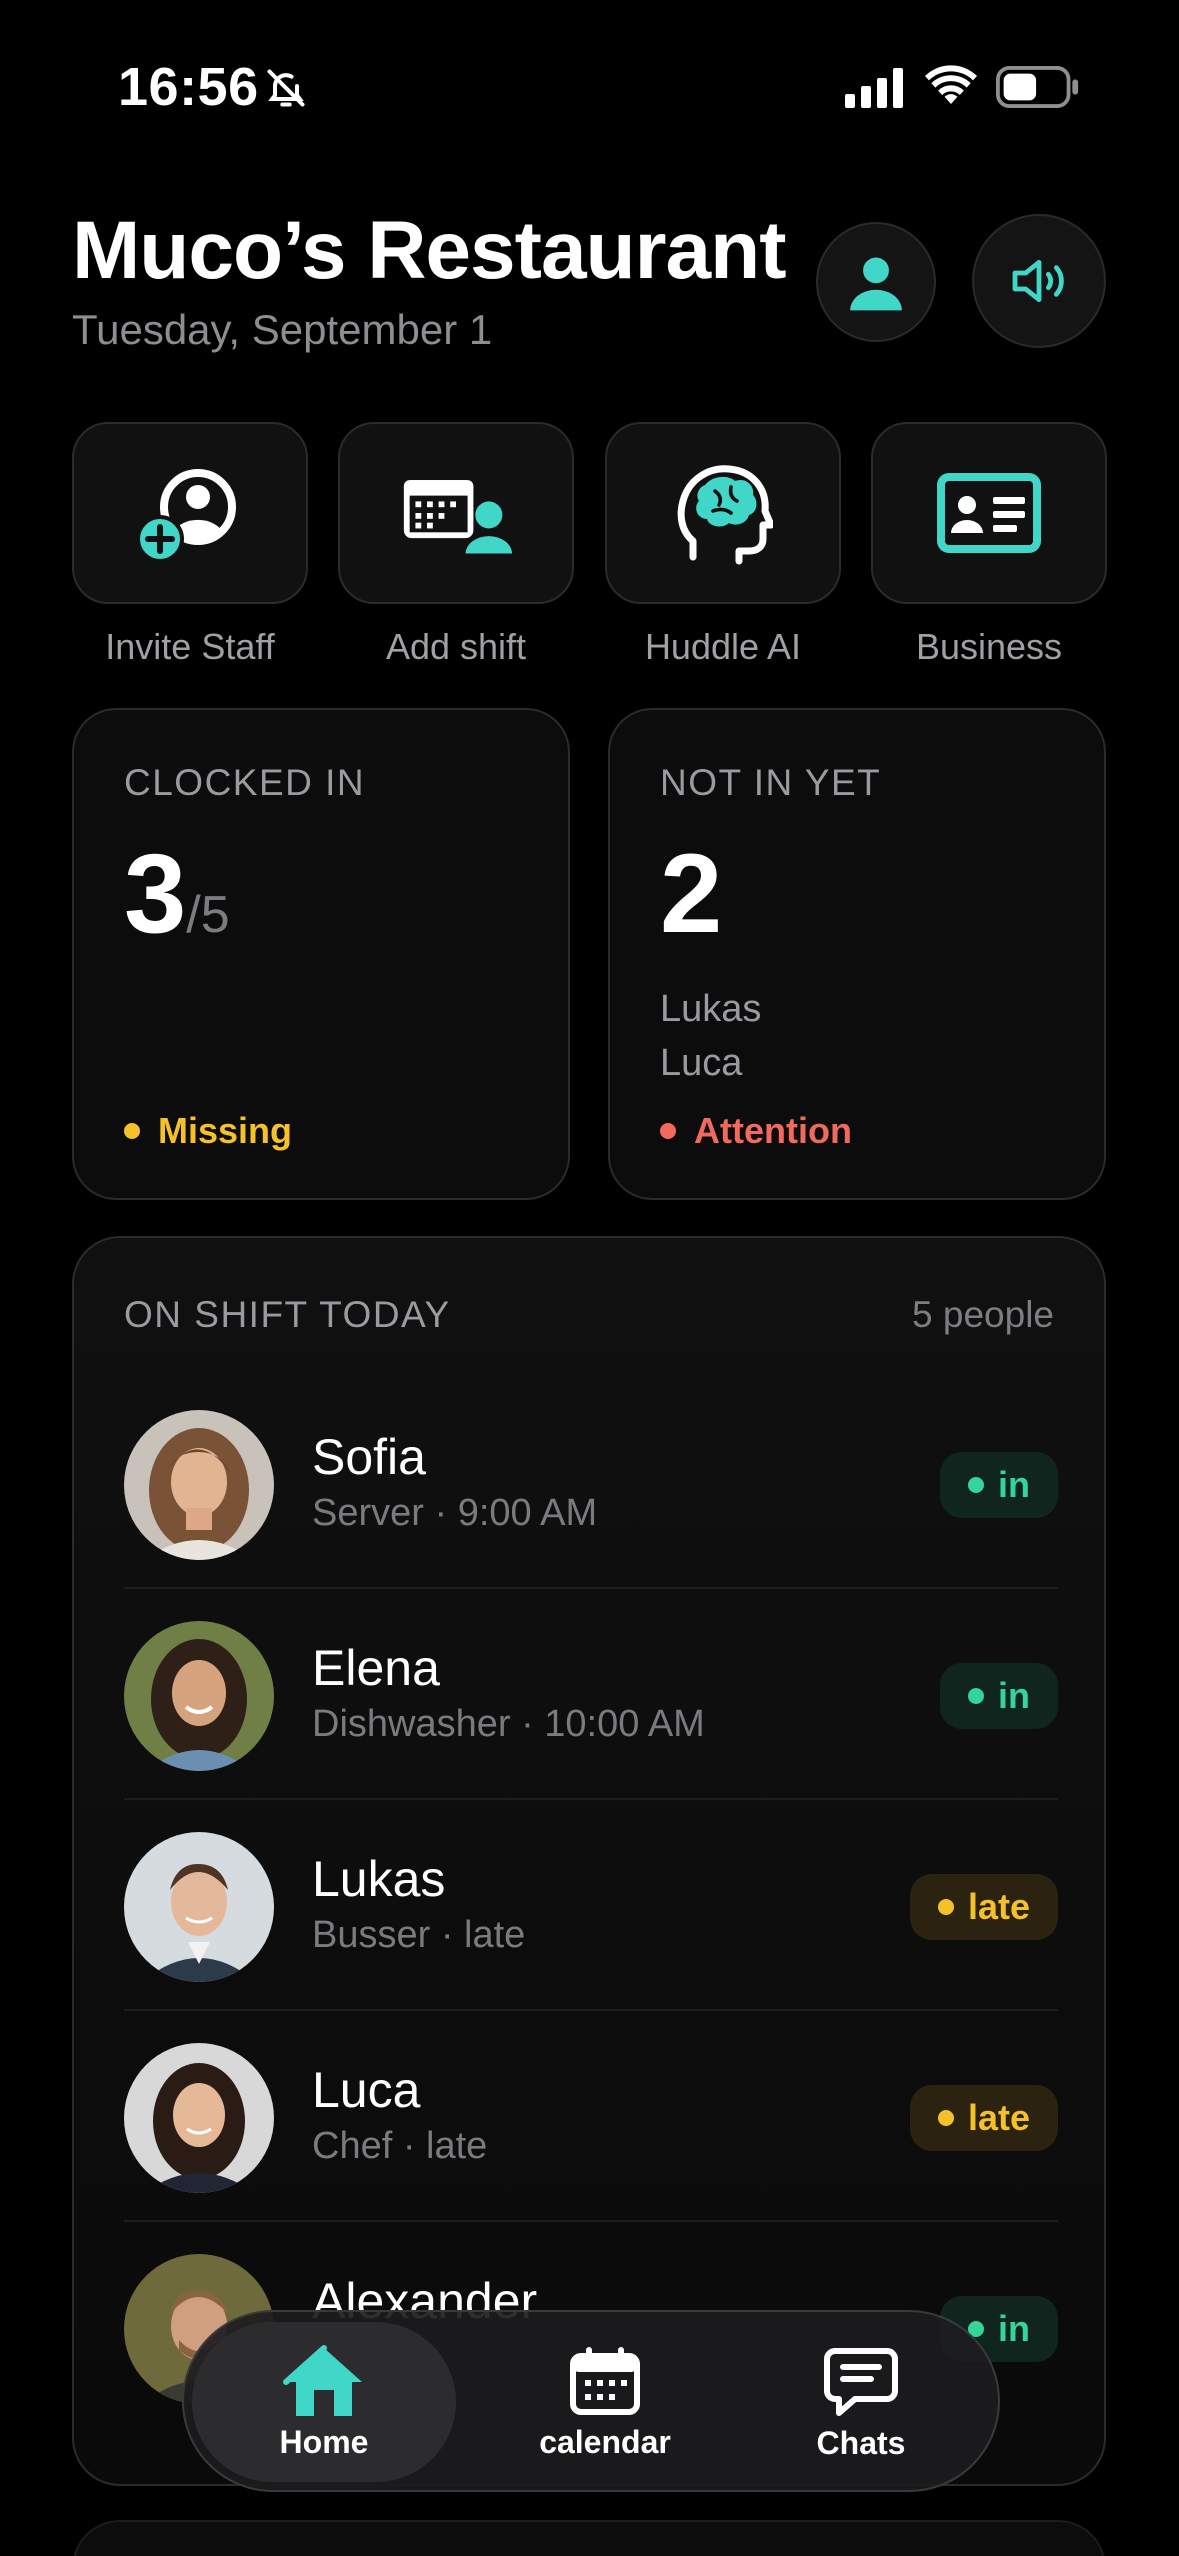 This screenshot has width=1179, height=2556. What do you see at coordinates (1037, 87) in the screenshot?
I see `battery-icon` at bounding box center [1037, 87].